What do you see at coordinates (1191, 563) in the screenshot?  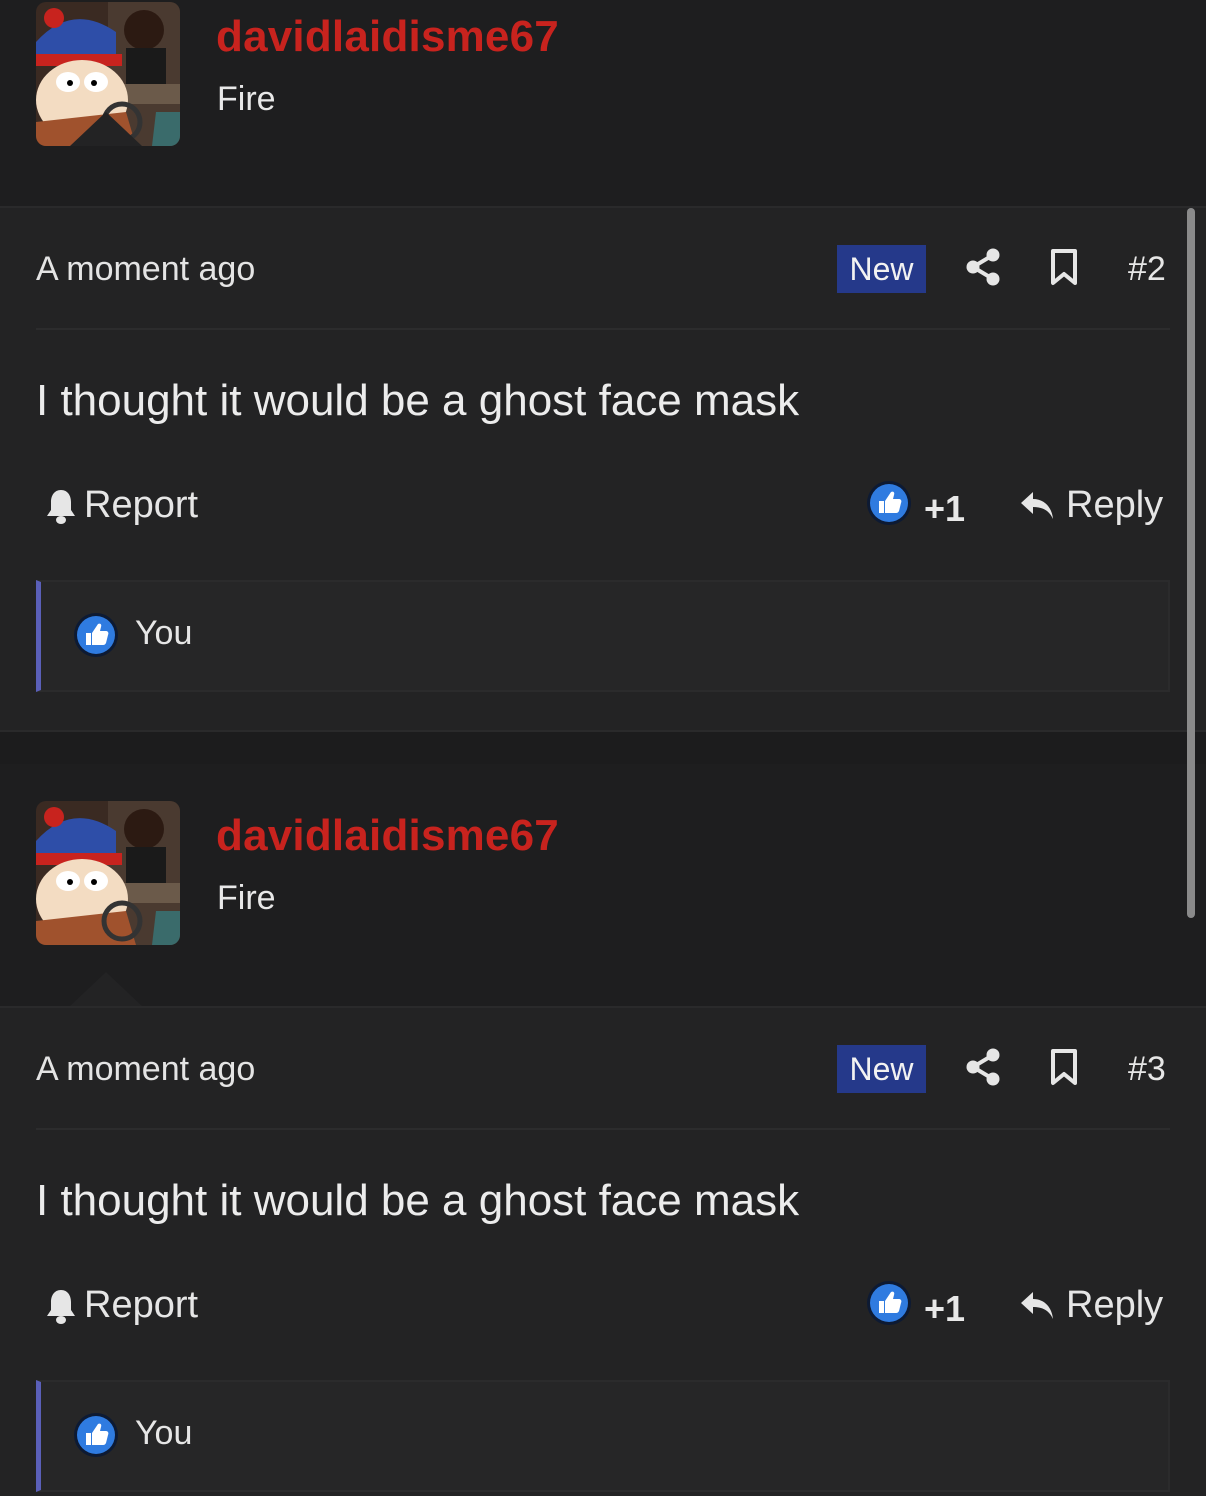 I see `scrollbar` at bounding box center [1191, 563].